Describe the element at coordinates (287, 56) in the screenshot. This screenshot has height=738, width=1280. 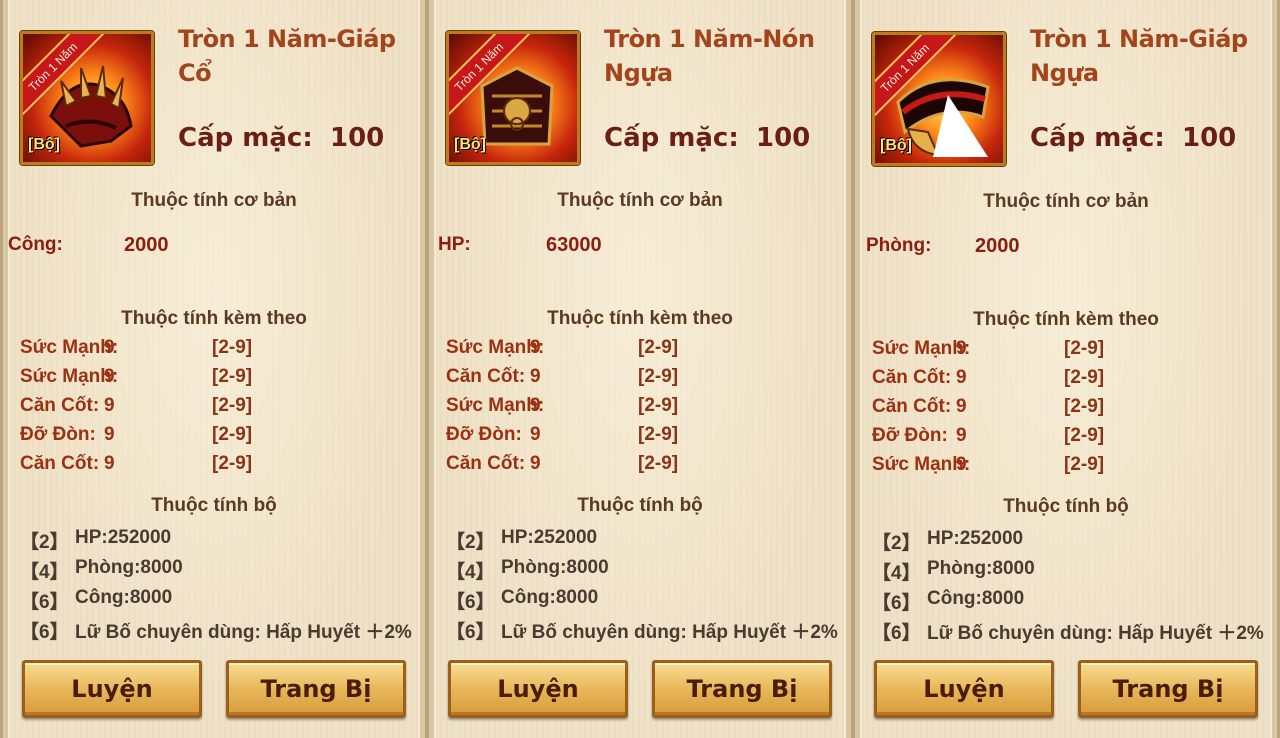
I see `item-title: Tròn 1 Năm-Giáp Cổ` at that location.